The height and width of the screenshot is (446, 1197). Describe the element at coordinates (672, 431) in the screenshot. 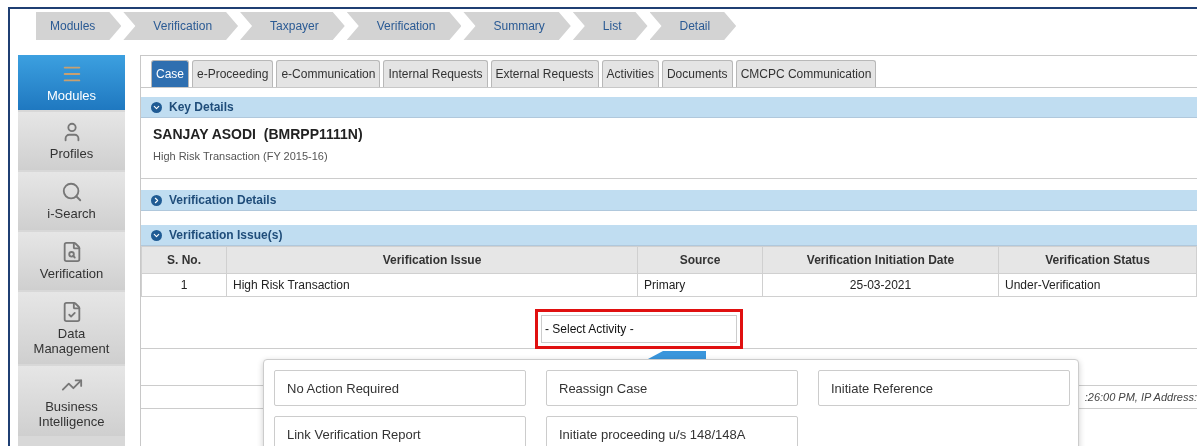

I see `menu-option: Initiate proceeding u/s 148/148A` at that location.